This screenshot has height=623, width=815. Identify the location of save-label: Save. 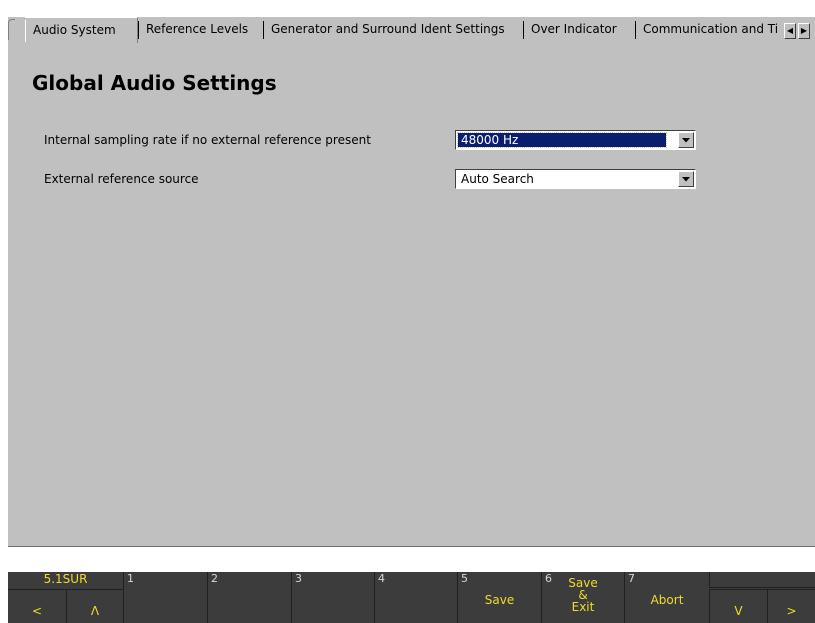
(499, 600).